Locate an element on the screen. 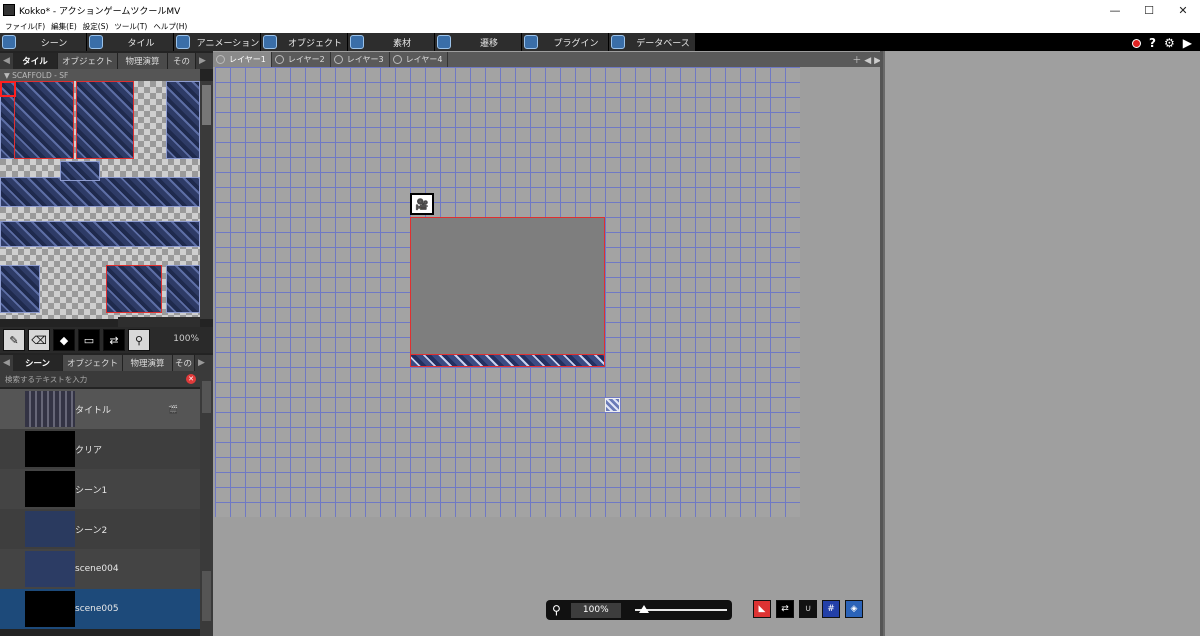 The image size is (1200, 636). list-item: タイトル 🎬 is located at coordinates (100, 409).